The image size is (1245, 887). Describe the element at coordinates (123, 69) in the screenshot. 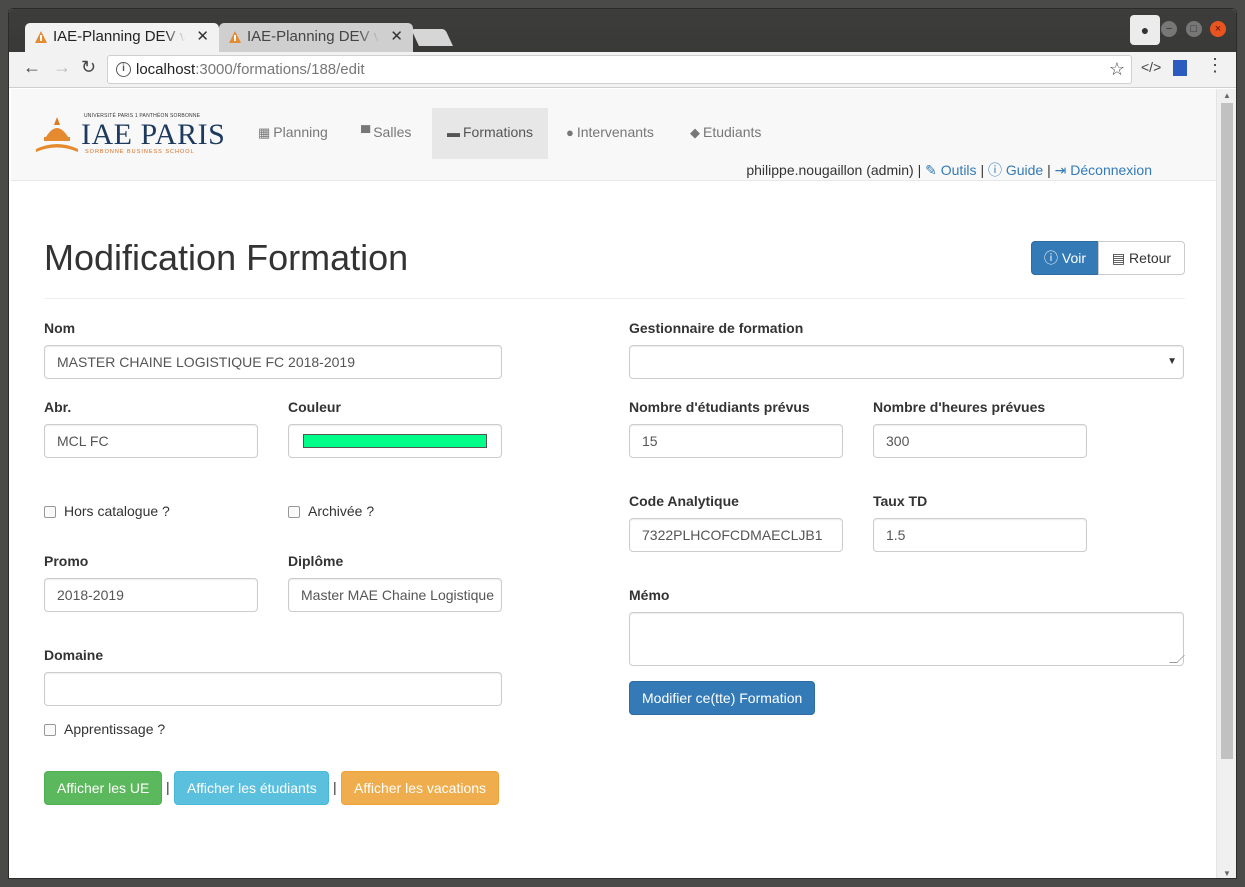

I see `info-icon: i` at that location.